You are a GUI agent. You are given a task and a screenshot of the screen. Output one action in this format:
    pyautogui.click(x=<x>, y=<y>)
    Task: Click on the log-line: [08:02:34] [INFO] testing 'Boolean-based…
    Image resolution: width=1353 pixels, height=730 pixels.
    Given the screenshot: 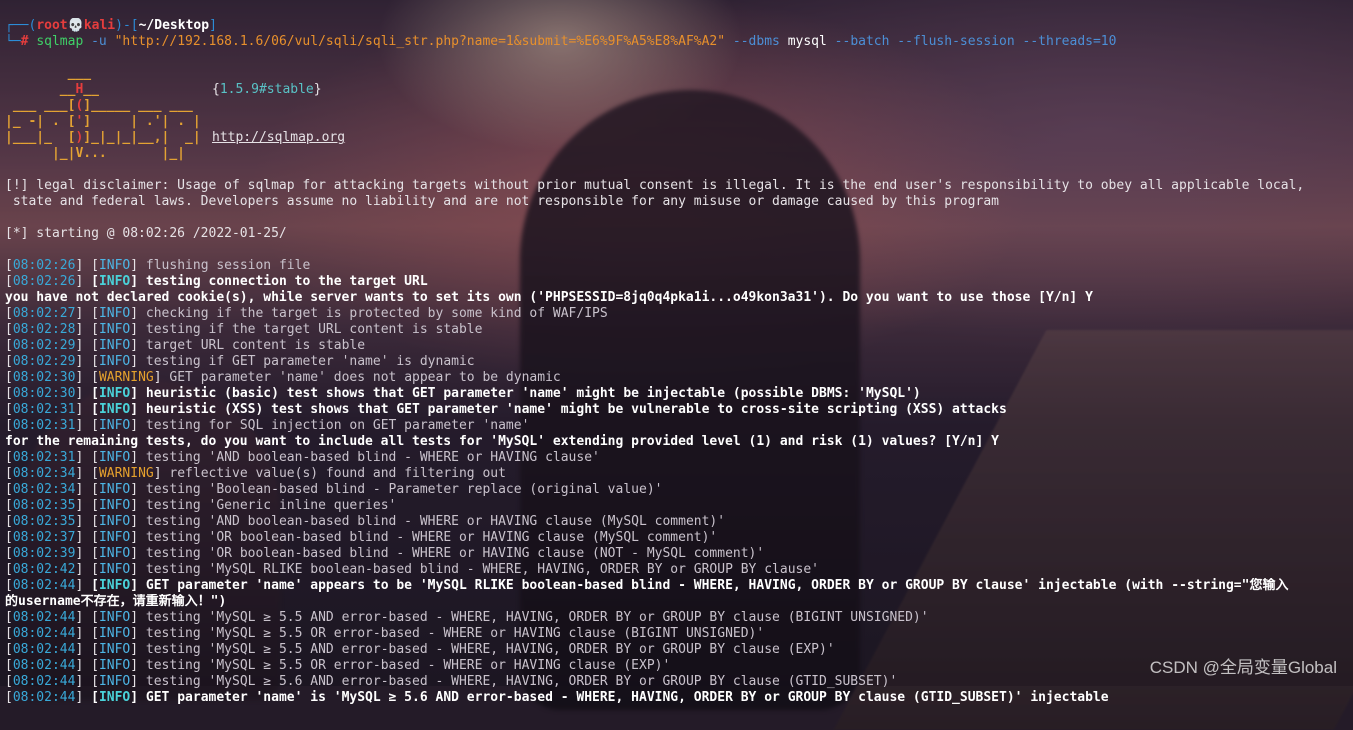 What is the action you would take?
    pyautogui.click(x=334, y=489)
    